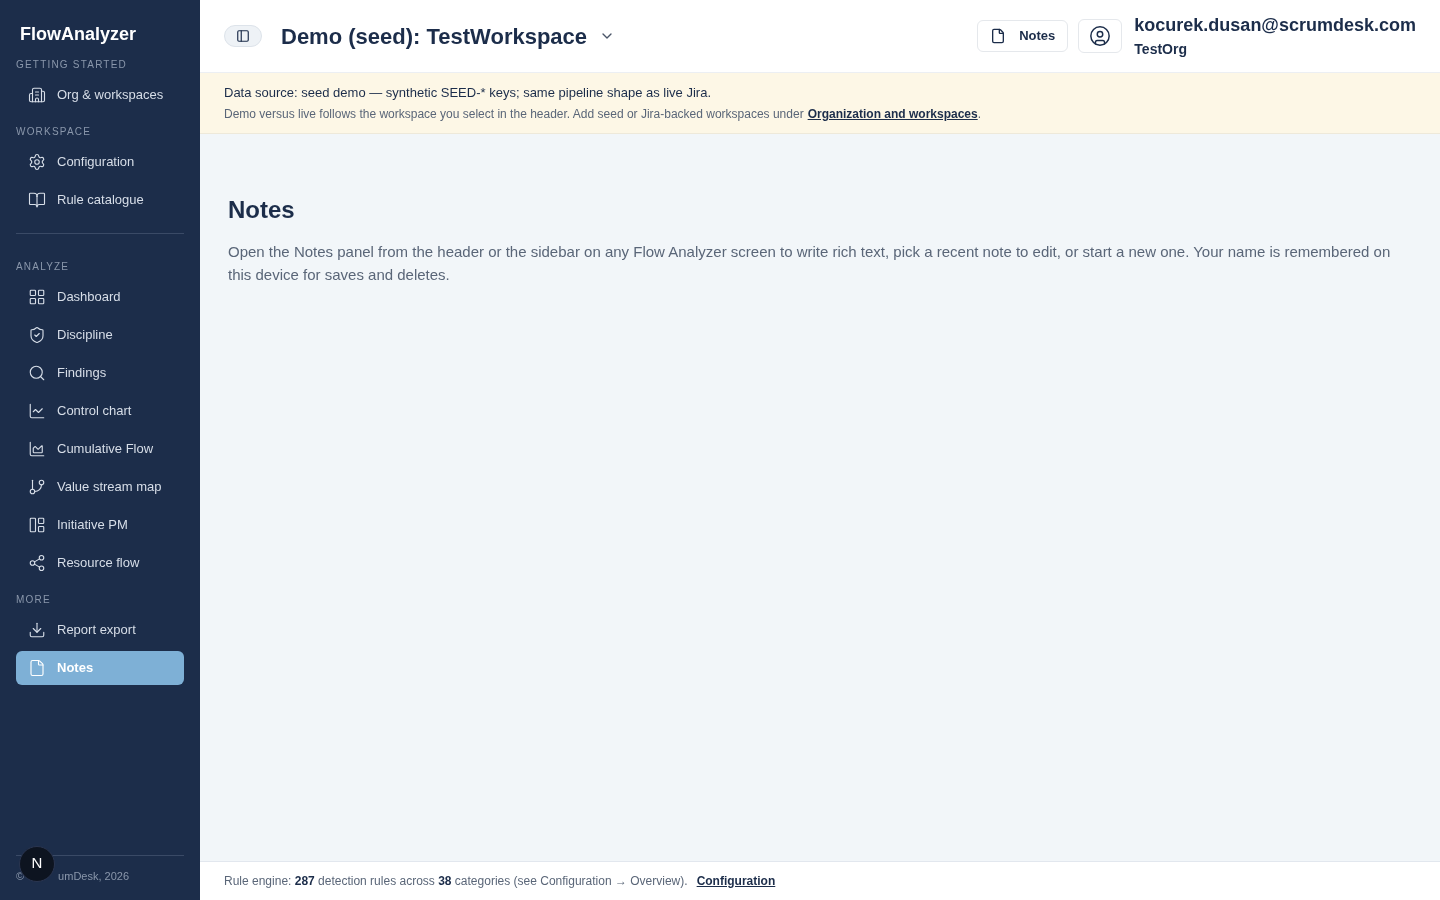  Describe the element at coordinates (100, 525) in the screenshot. I see `sidebar-item: Initiative PM` at that location.